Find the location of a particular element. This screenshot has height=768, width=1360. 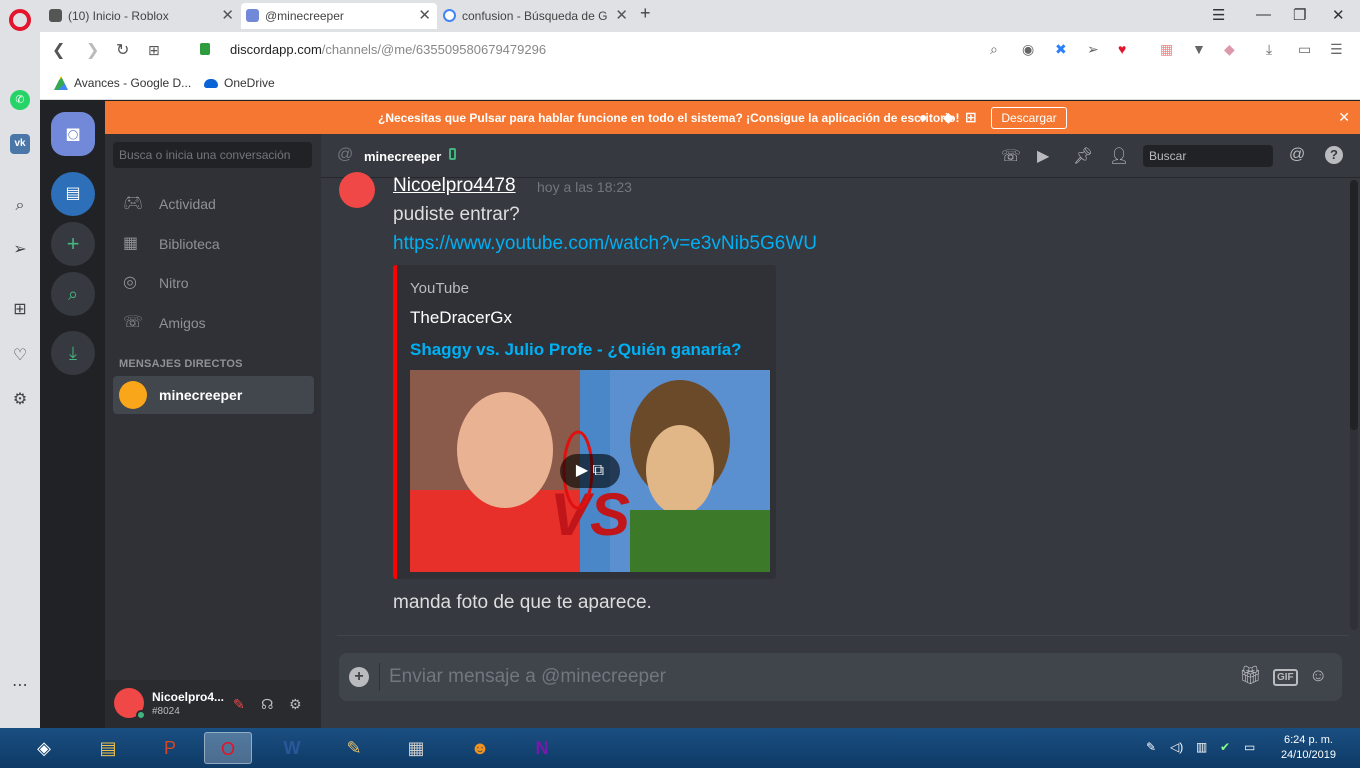

message-author: Nicoelpro4478 is located at coordinates (454, 186).